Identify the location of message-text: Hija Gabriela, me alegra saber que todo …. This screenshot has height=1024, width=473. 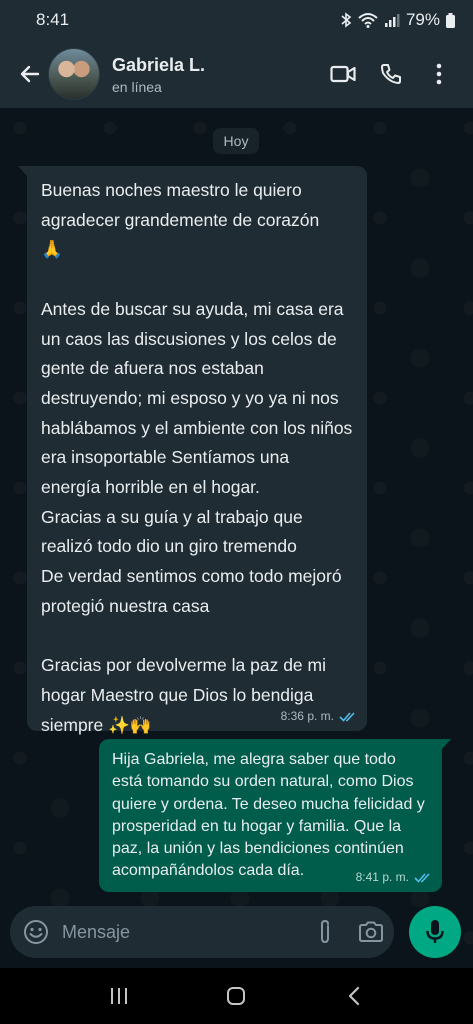
(268, 815).